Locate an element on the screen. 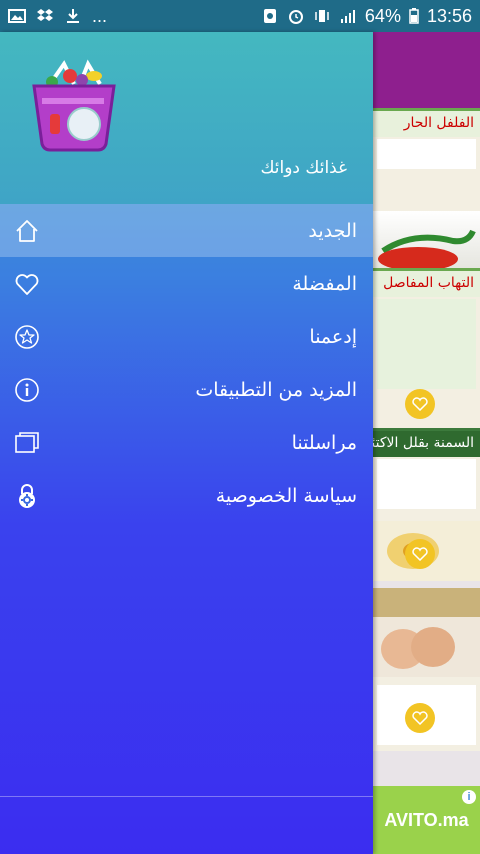 Image resolution: width=480 pixels, height=854 pixels. menu-item-label: إدعمنا is located at coordinates (333, 336).